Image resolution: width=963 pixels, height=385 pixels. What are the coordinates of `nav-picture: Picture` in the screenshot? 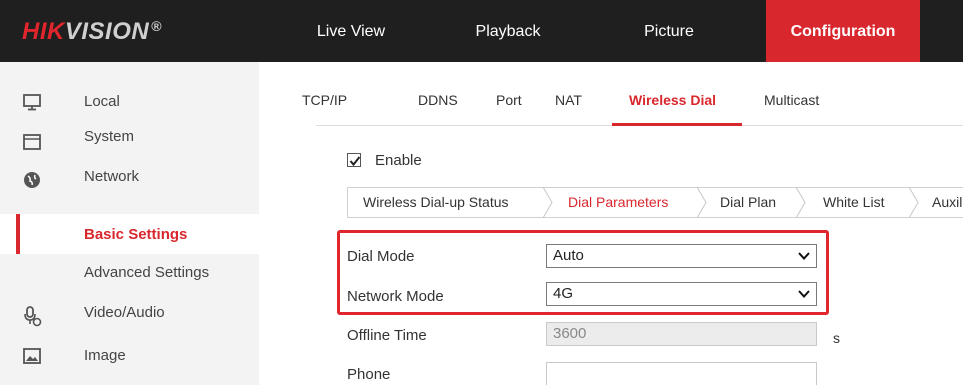 It's located at (669, 31).